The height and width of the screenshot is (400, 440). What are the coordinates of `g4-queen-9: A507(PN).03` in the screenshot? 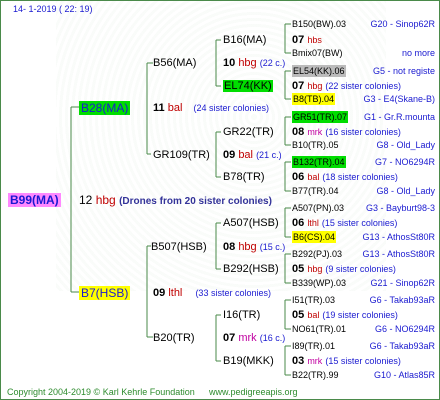 It's located at (318, 208).